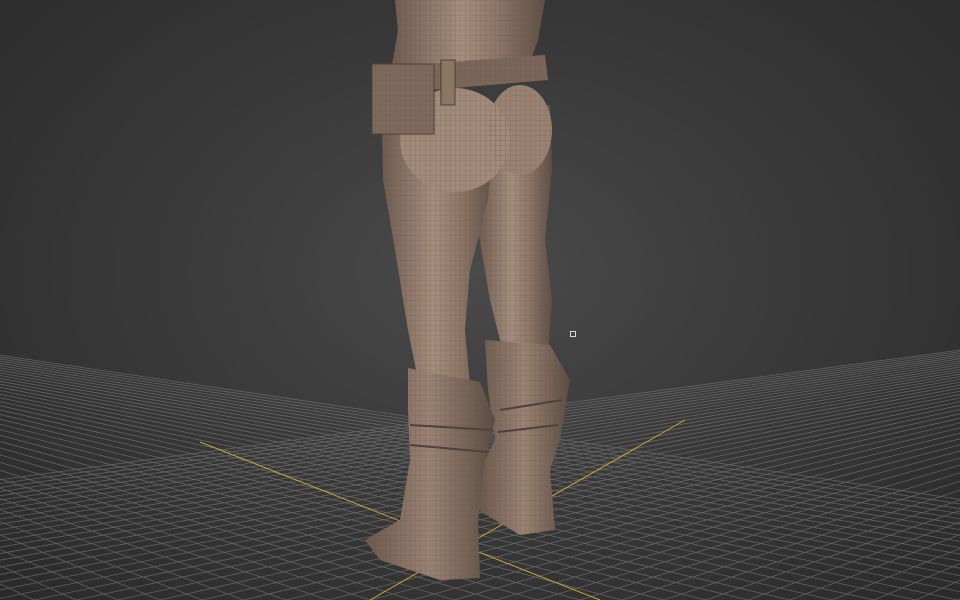  I want to click on belt-canister-mesh, so click(448, 82).